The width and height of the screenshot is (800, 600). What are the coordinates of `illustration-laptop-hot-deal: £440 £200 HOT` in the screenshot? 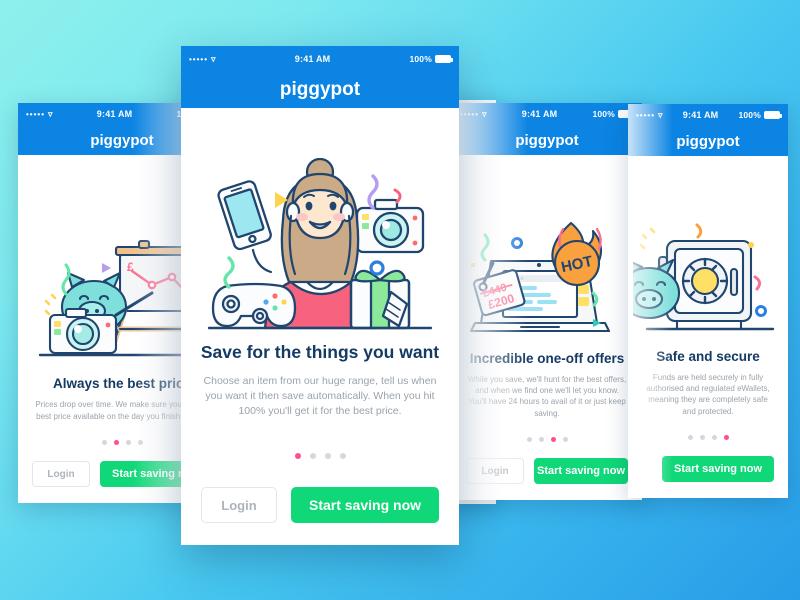 It's located at (547, 253).